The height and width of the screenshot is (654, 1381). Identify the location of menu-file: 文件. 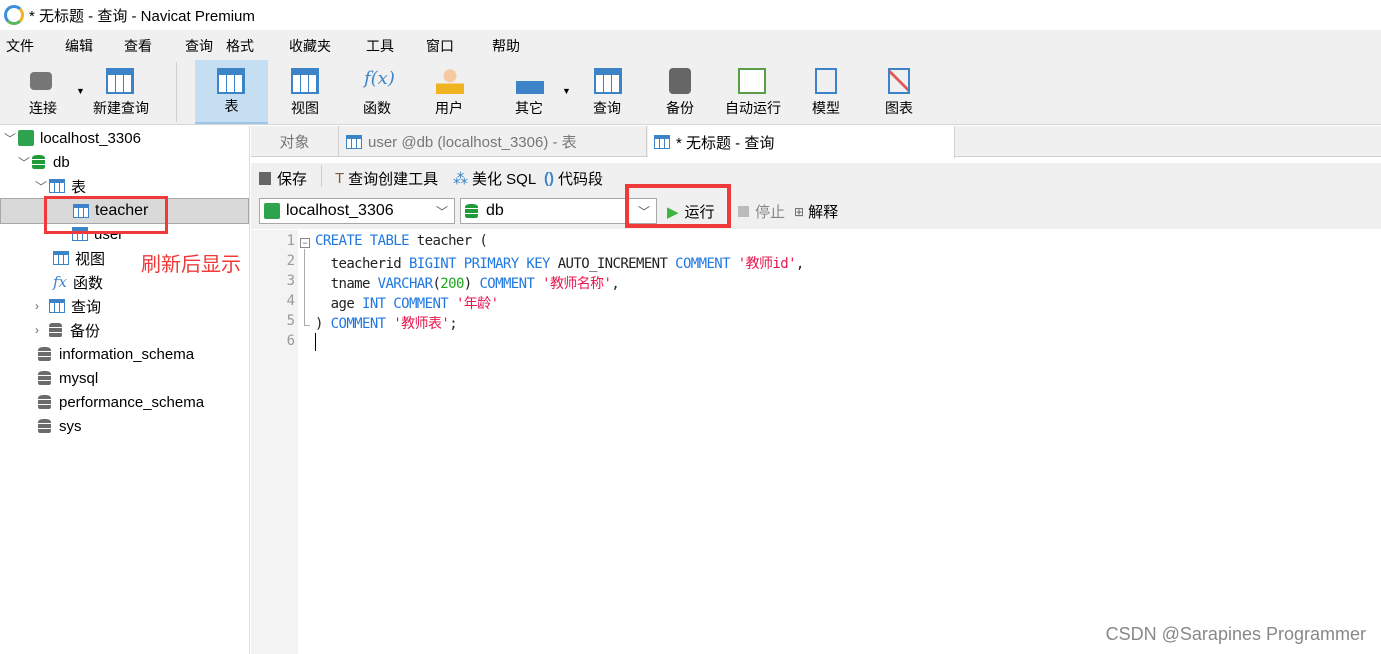
(20, 46).